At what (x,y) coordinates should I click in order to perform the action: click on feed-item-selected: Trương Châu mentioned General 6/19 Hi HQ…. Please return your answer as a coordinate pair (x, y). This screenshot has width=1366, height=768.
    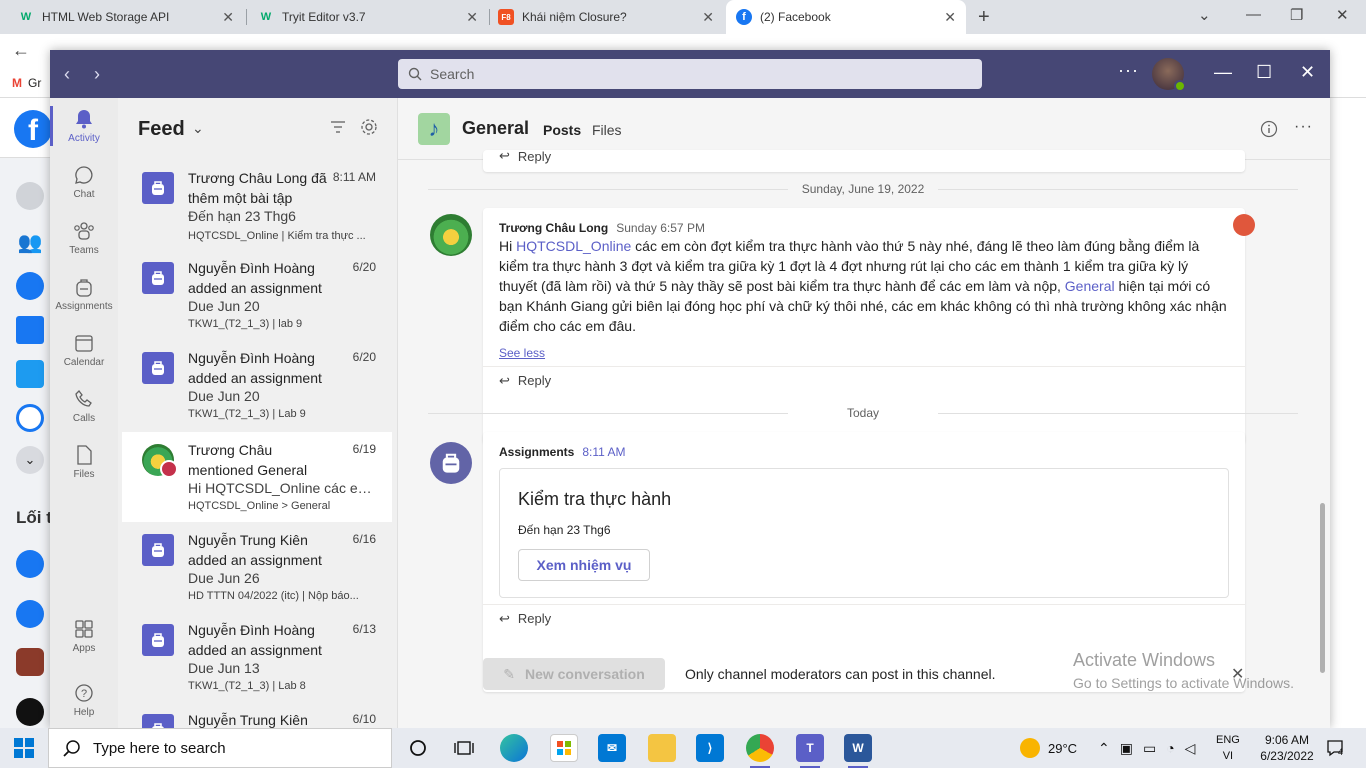
    Looking at the image, I should click on (257, 477).